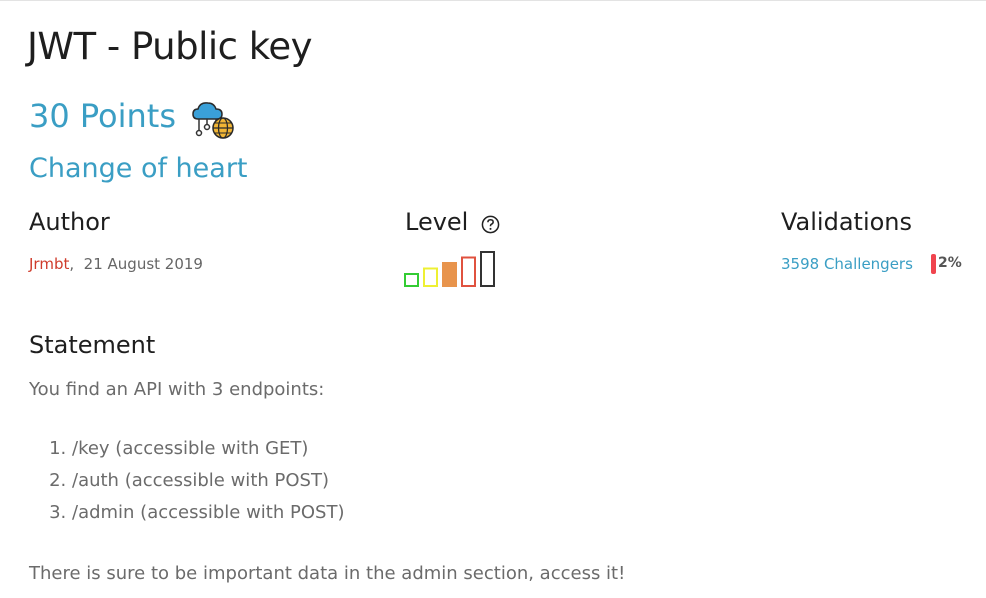 The image size is (986, 598). What do you see at coordinates (490, 224) in the screenshot?
I see `question-circle-icon` at bounding box center [490, 224].